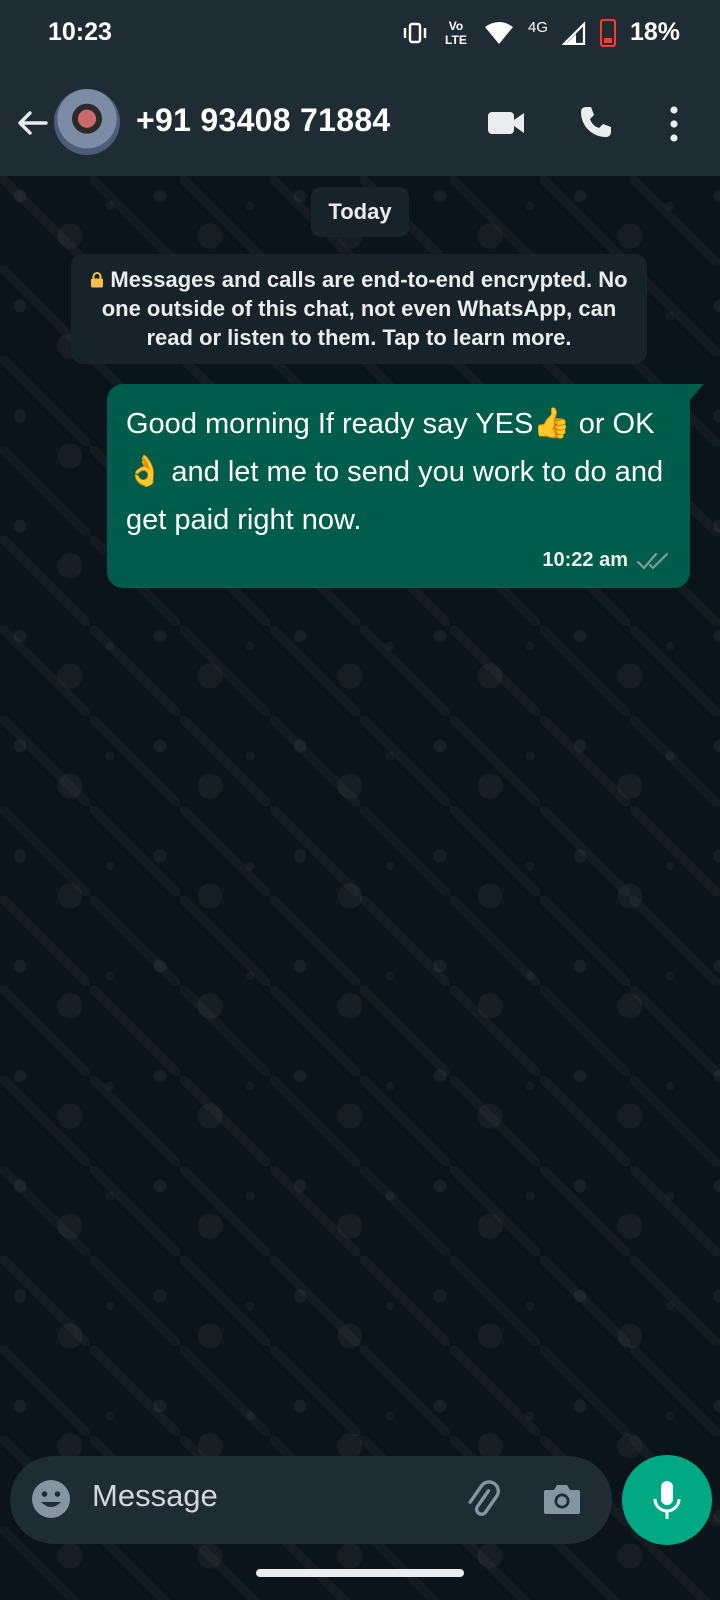 This screenshot has height=1600, width=720. I want to click on message-text-part: or OK, so click(612, 424).